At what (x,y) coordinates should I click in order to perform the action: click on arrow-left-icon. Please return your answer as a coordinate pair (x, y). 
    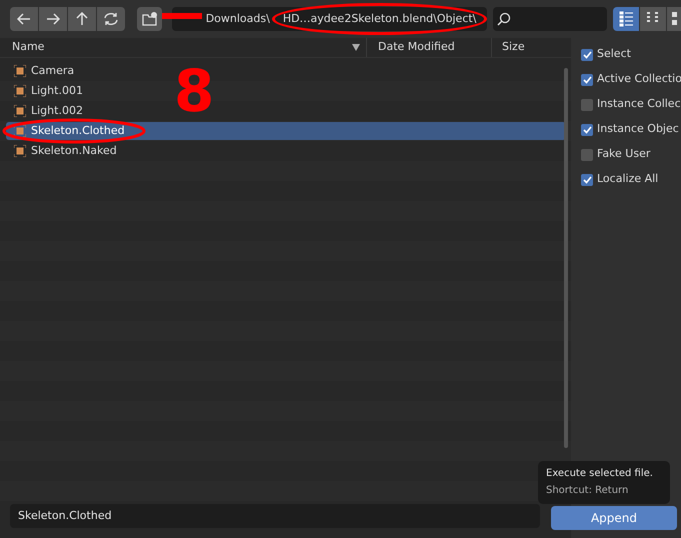
    Looking at the image, I should click on (24, 19).